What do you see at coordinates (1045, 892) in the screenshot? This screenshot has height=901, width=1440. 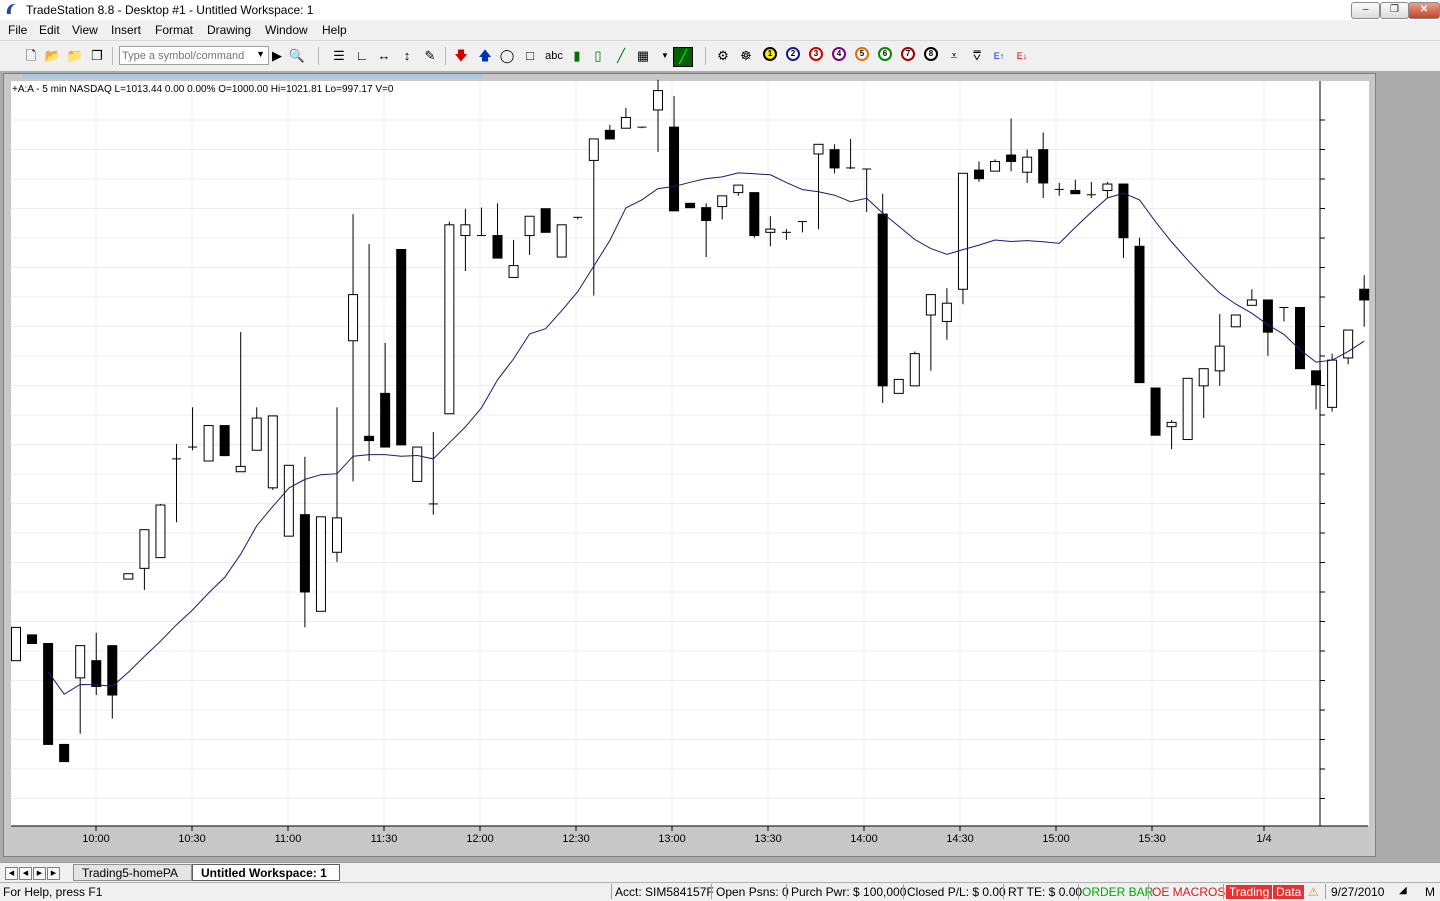 I see `rt-te-text: RT TE: $ 0.00` at bounding box center [1045, 892].